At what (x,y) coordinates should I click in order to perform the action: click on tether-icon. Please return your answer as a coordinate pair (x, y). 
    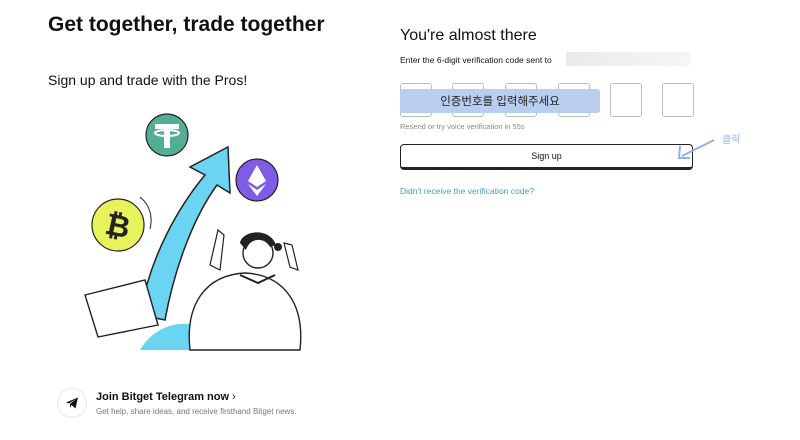
    Looking at the image, I should click on (167, 135).